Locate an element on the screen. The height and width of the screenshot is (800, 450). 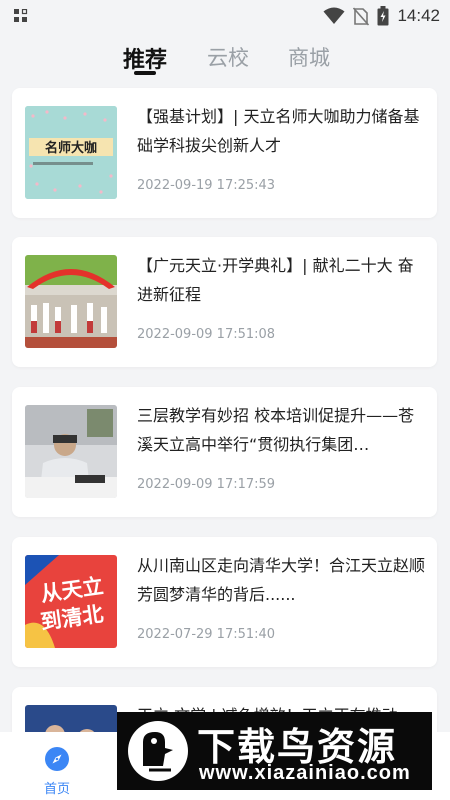
nav-home-label: 首页 is located at coordinates (56, 789).